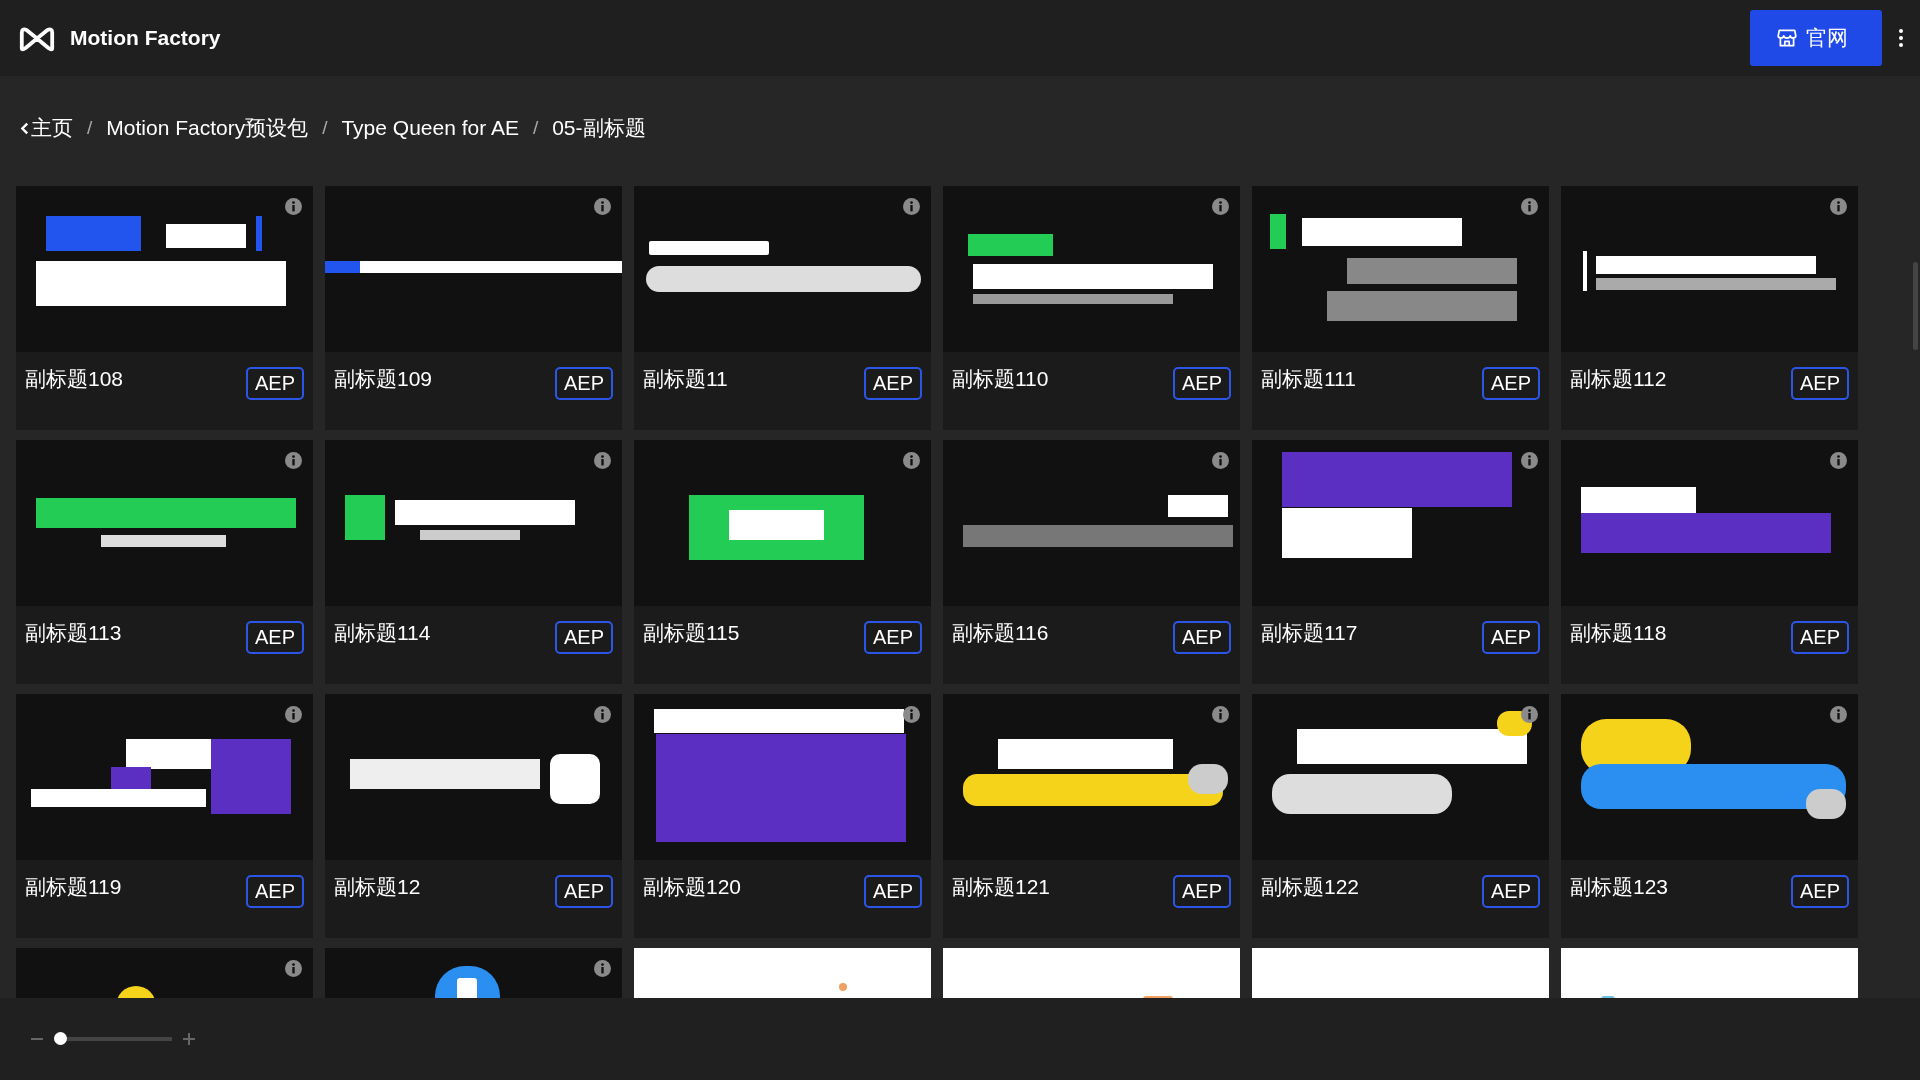 This screenshot has height=1080, width=1920. I want to click on template-card: 副标题11 AEP, so click(782, 308).